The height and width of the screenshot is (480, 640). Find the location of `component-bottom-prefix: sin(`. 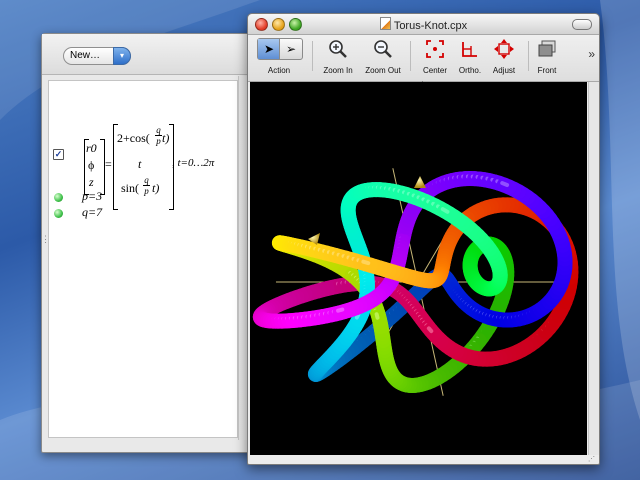

component-bottom-prefix: sin( is located at coordinates (130, 188).